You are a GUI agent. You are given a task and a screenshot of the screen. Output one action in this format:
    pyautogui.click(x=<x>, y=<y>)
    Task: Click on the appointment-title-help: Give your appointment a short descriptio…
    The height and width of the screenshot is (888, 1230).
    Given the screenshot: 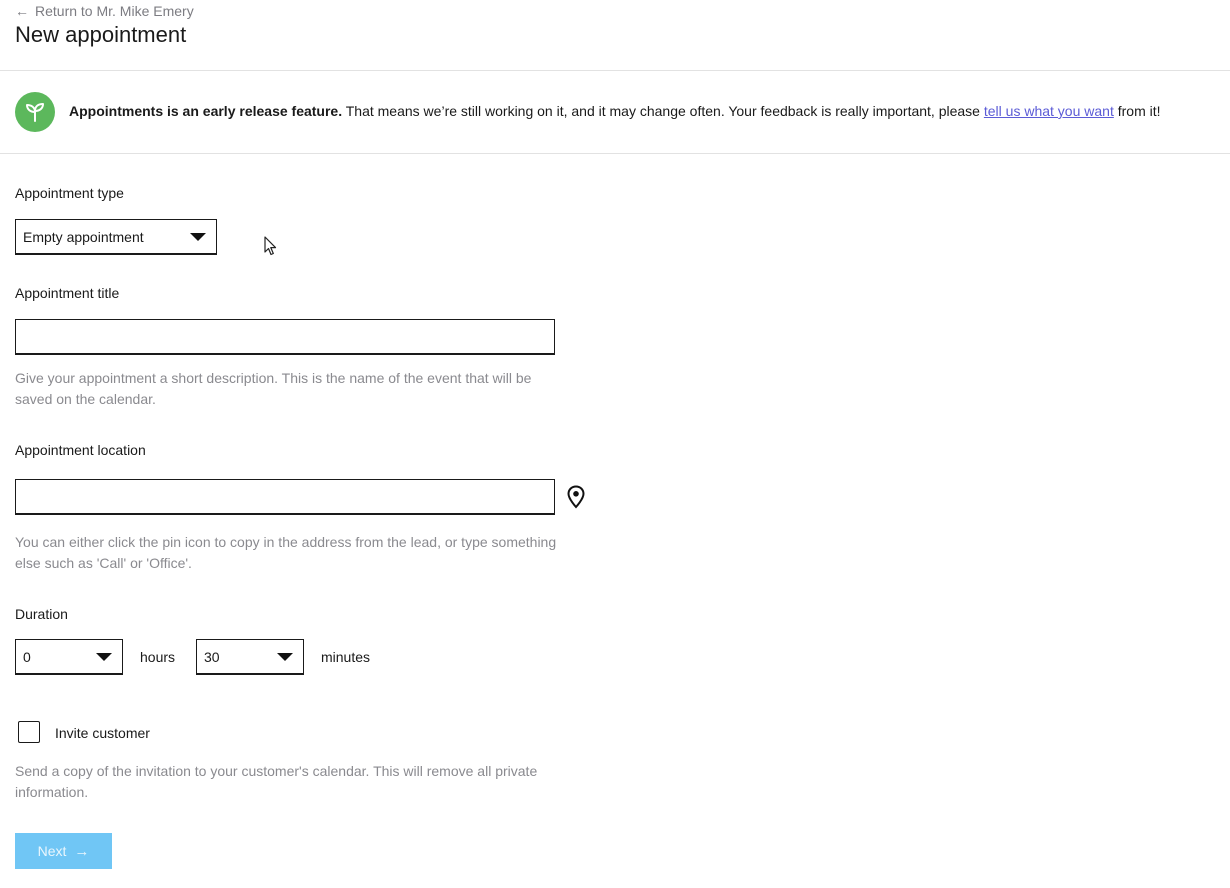 What is the action you would take?
    pyautogui.click(x=273, y=388)
    